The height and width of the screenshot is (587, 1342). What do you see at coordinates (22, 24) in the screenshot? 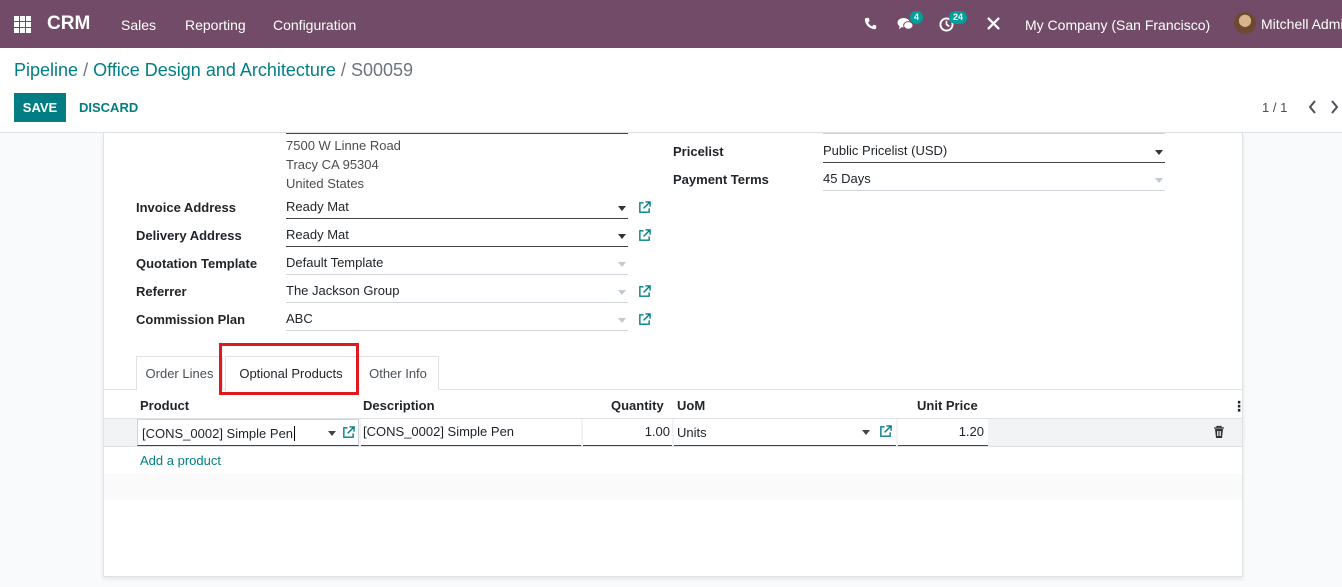
I see `app-switcher-icon` at bounding box center [22, 24].